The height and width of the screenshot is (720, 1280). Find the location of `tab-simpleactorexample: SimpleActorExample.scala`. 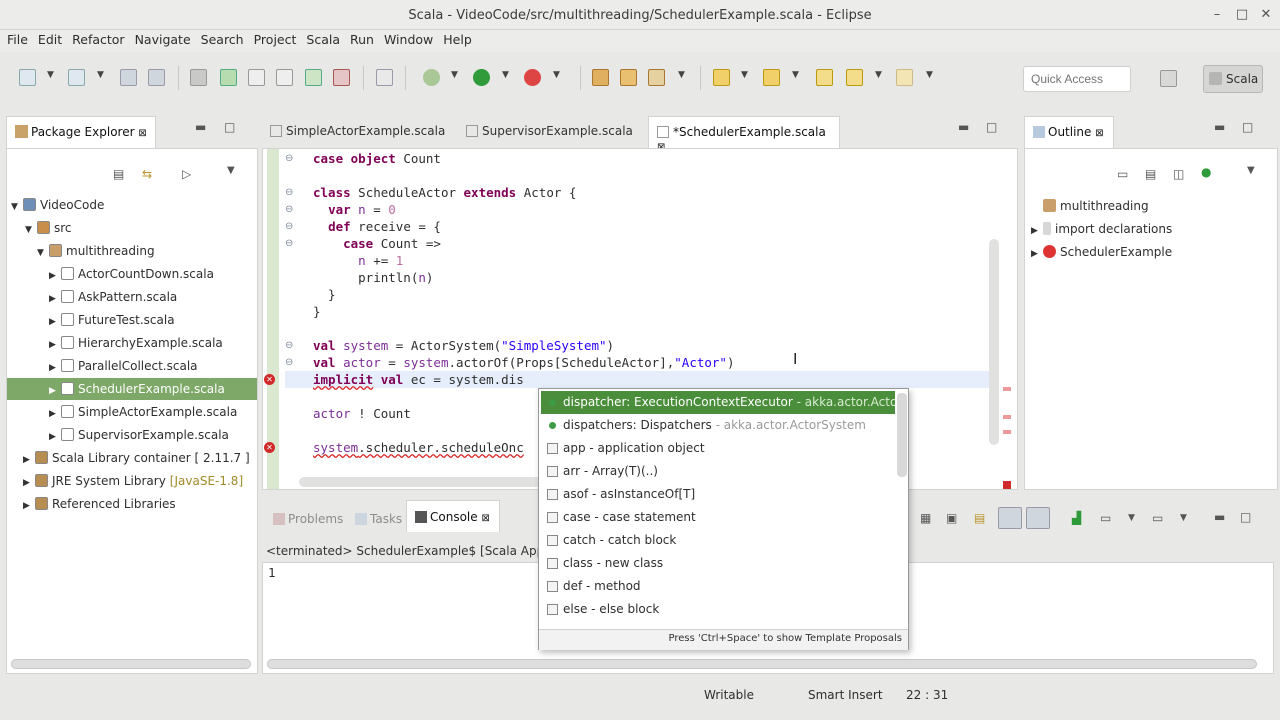

tab-simpleactorexample: SimpleActorExample.scala is located at coordinates (357, 131).